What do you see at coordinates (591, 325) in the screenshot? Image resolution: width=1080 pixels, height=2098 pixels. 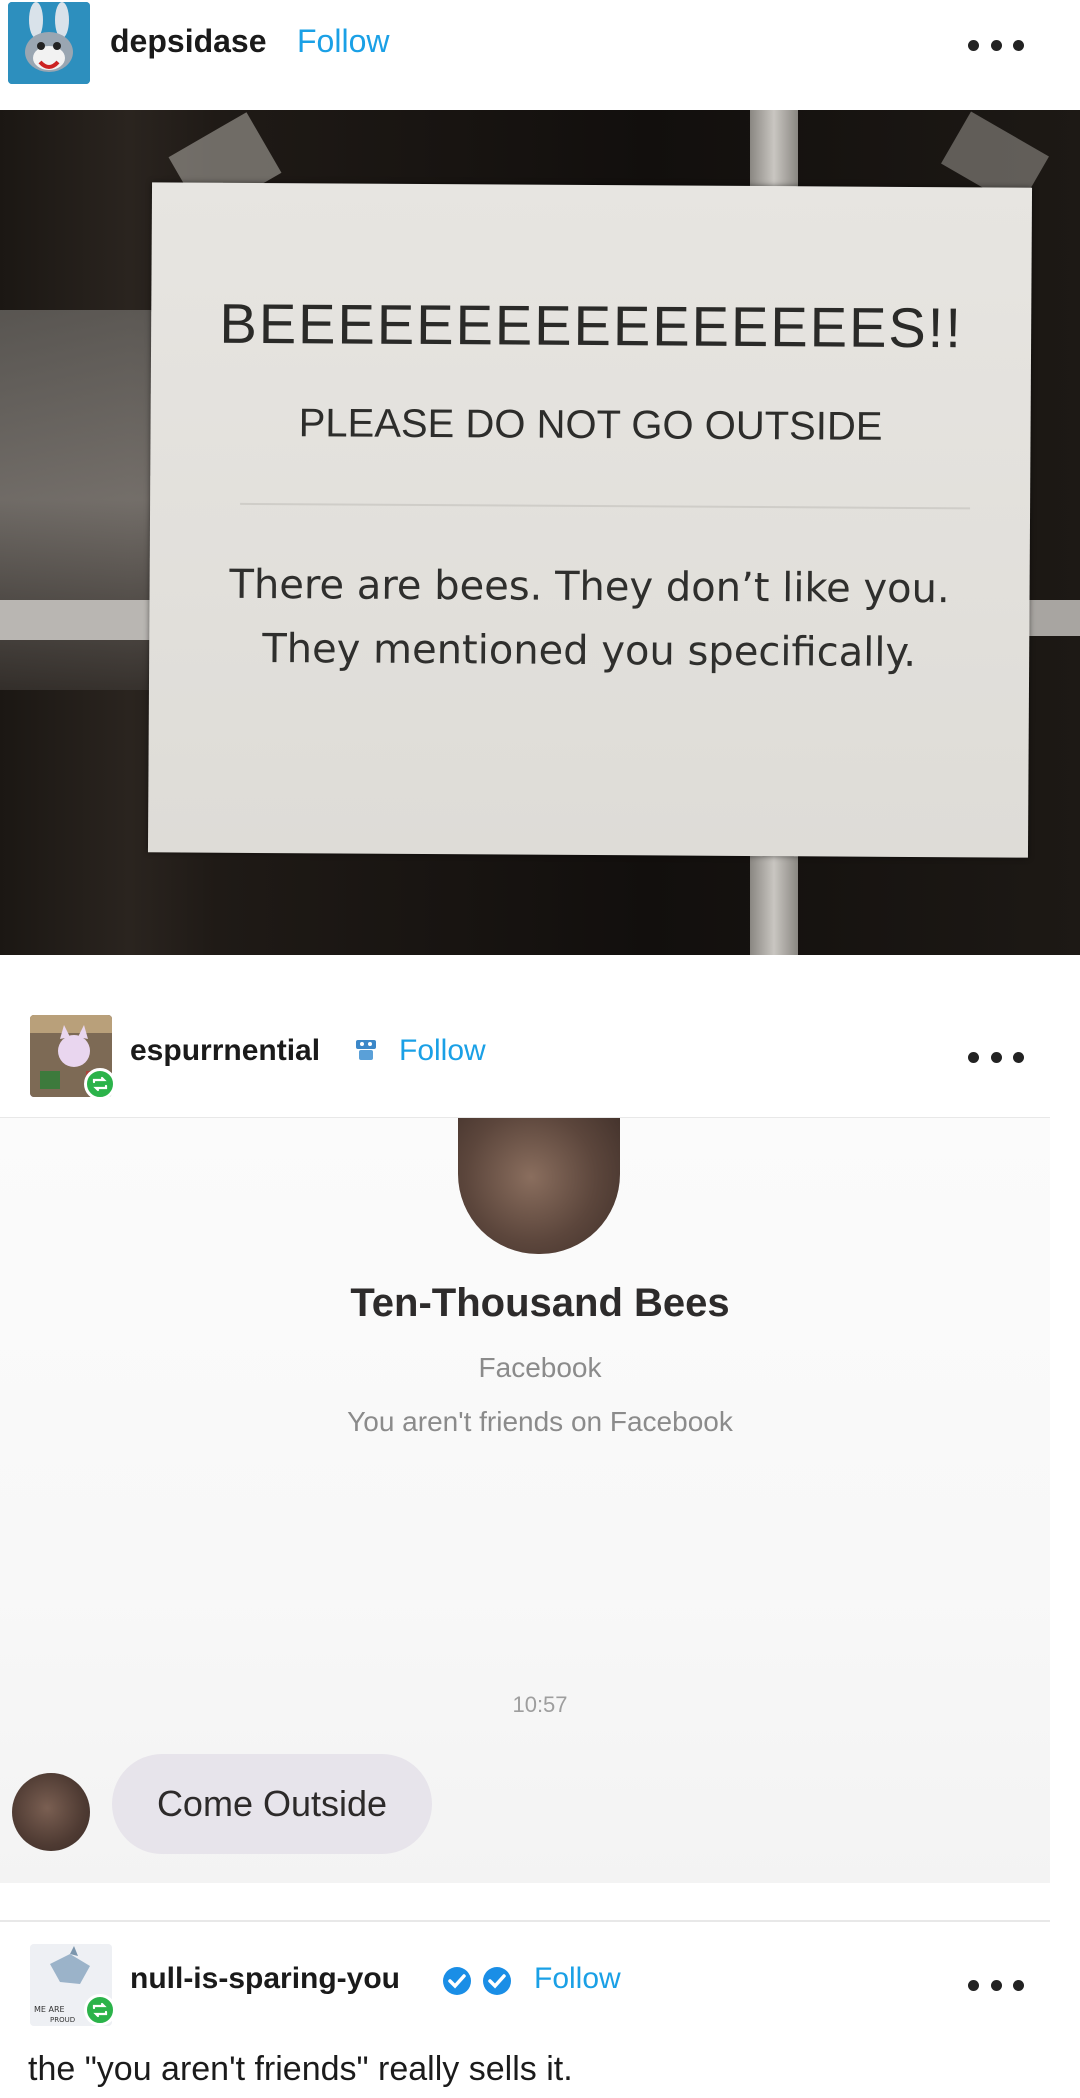 I see `sign-title: BEEEEEEEEEEEEEEEES!!` at bounding box center [591, 325].